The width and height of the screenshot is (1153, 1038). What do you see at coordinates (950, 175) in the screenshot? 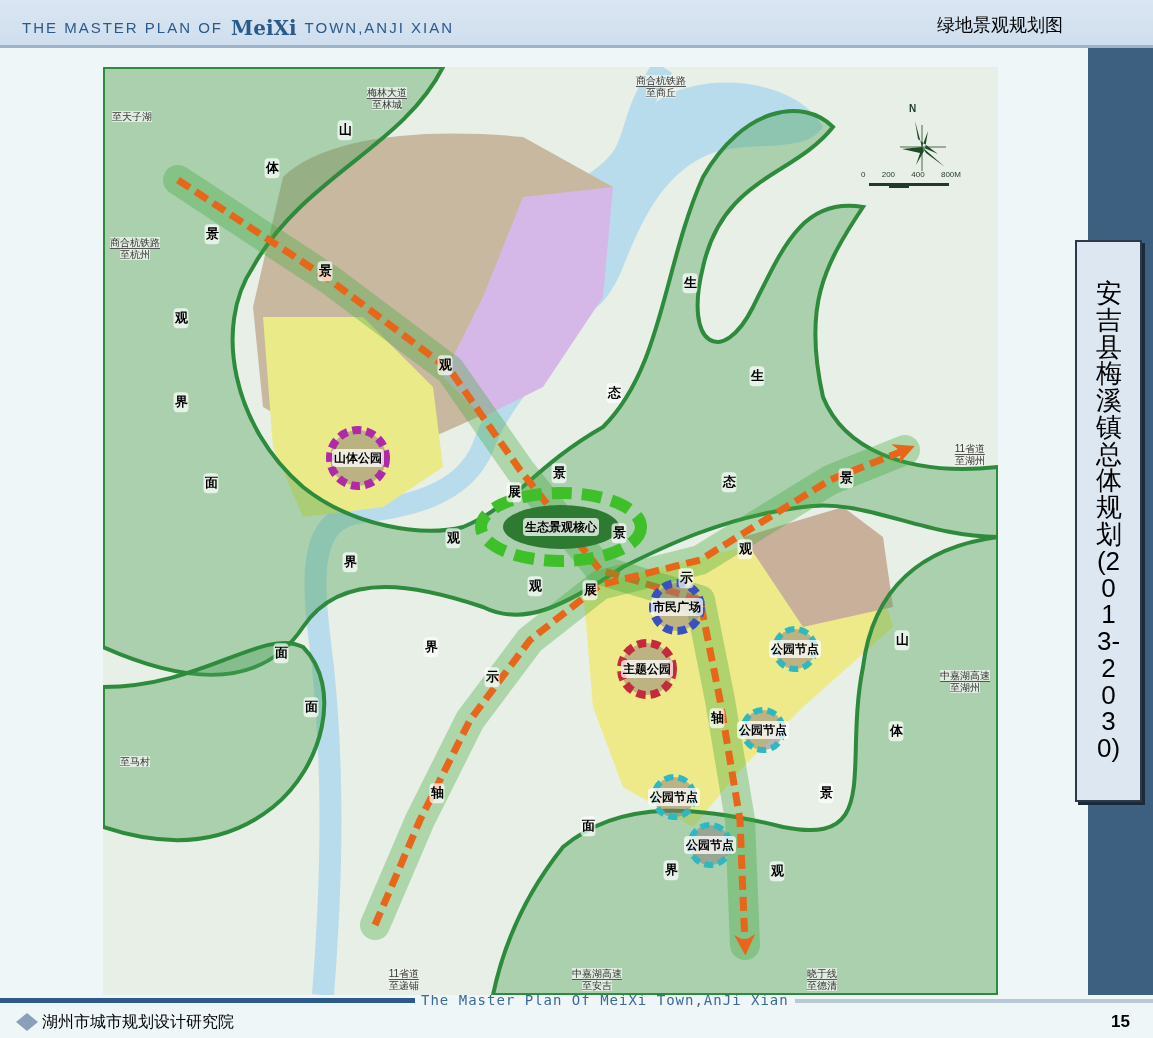
I see `scale-label: 800M` at bounding box center [950, 175].